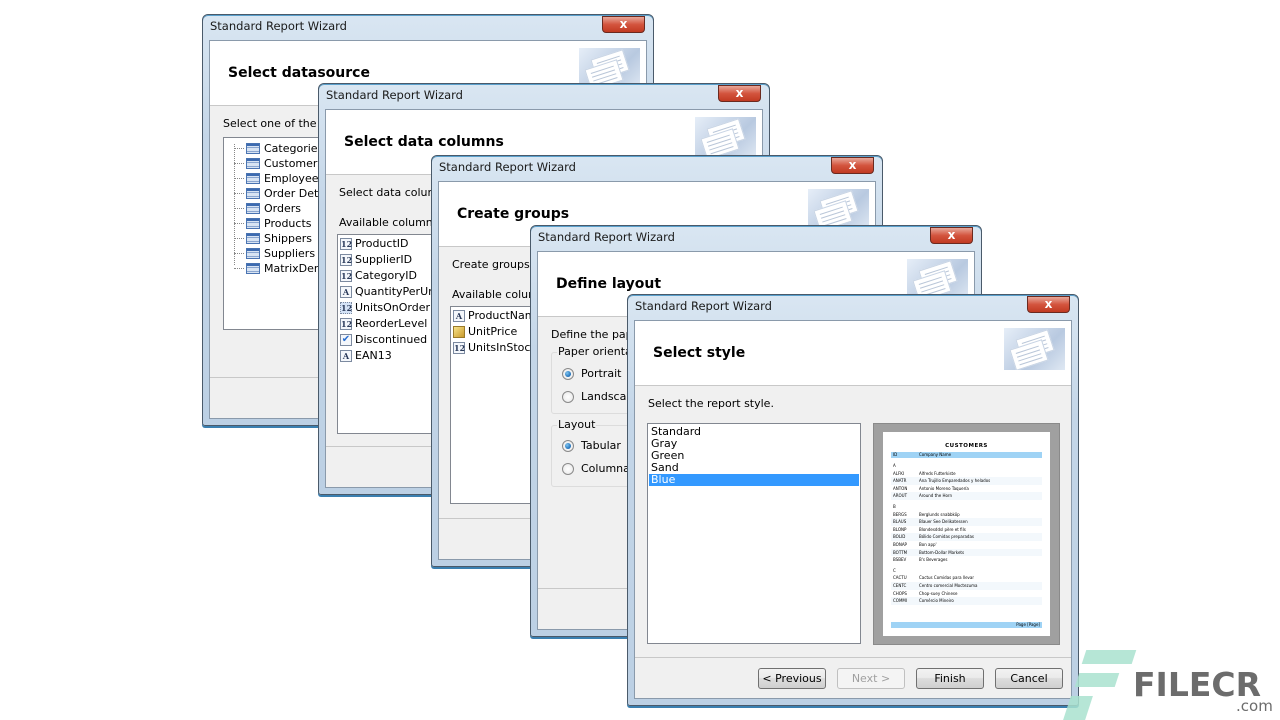  I want to click on preview-title: CUSTOMERS, so click(966, 446).